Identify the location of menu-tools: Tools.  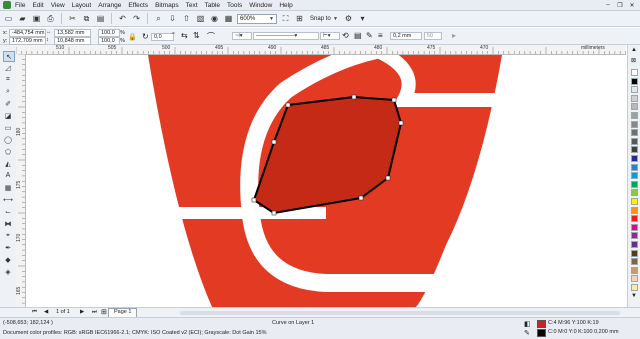
(234, 5).